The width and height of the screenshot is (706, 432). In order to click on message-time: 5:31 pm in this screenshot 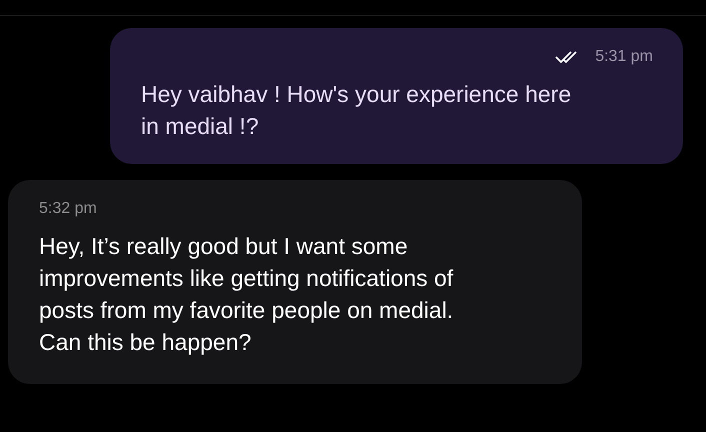, I will do `click(624, 57)`.